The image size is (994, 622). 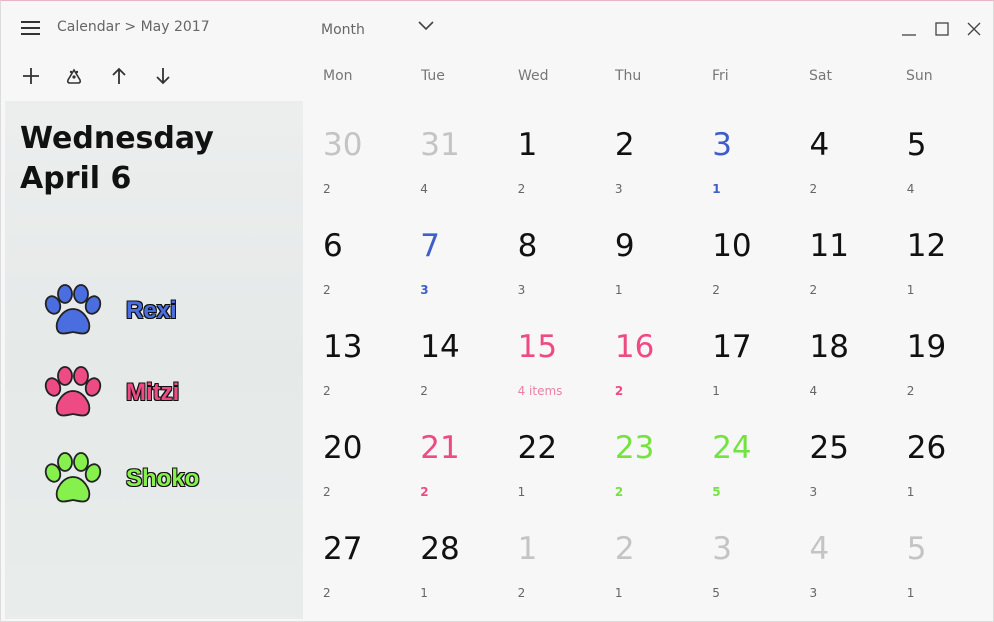 I want to click on day-cell: 23, so click(x=645, y=153).